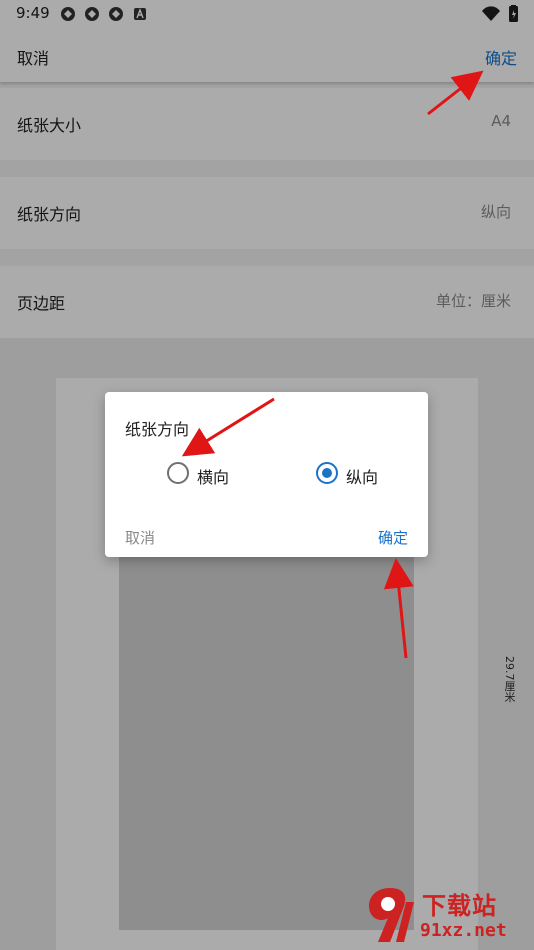 This screenshot has width=534, height=950. I want to click on watermark-url: 91xz.net, so click(463, 930).